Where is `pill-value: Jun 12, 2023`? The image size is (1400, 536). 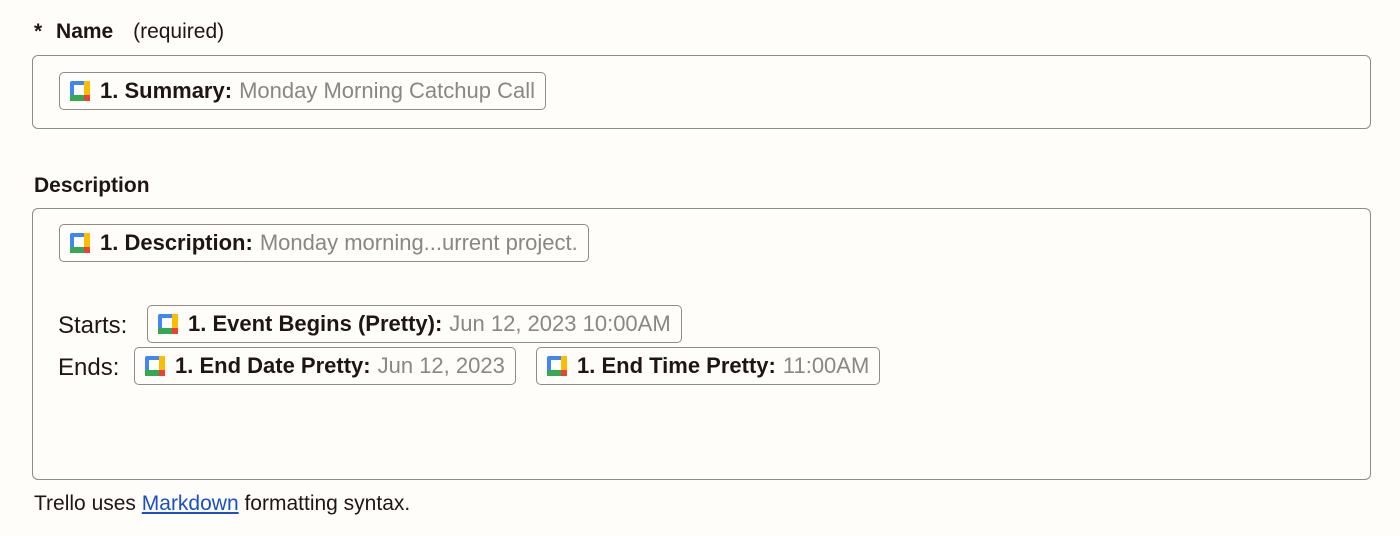
pill-value: Jun 12, 2023 is located at coordinates (441, 365).